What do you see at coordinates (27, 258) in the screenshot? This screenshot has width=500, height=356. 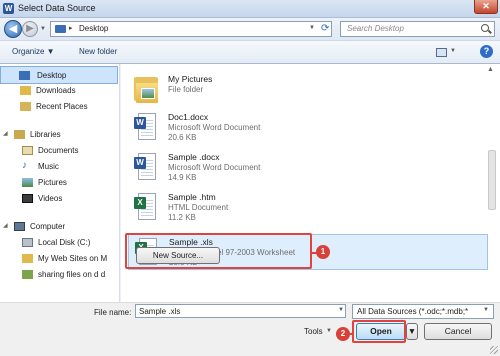 I see `web-sites-icon` at bounding box center [27, 258].